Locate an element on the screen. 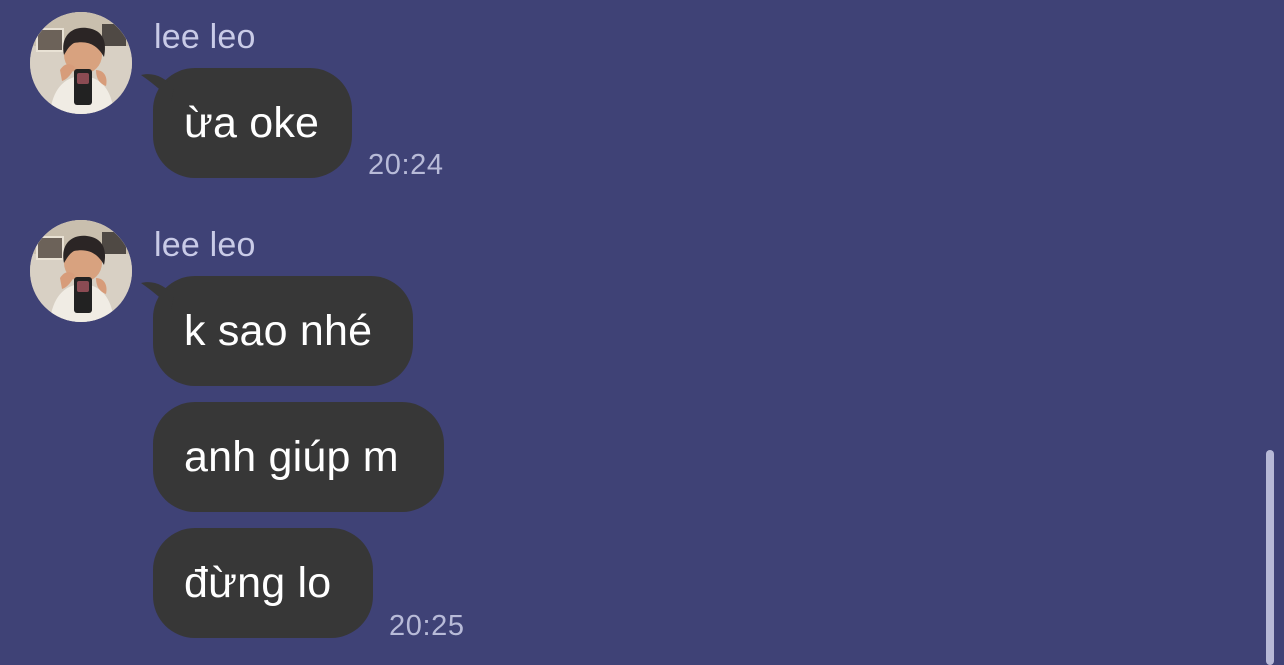 The width and height of the screenshot is (1284, 665). message-timestamp: 20:24 is located at coordinates (406, 165).